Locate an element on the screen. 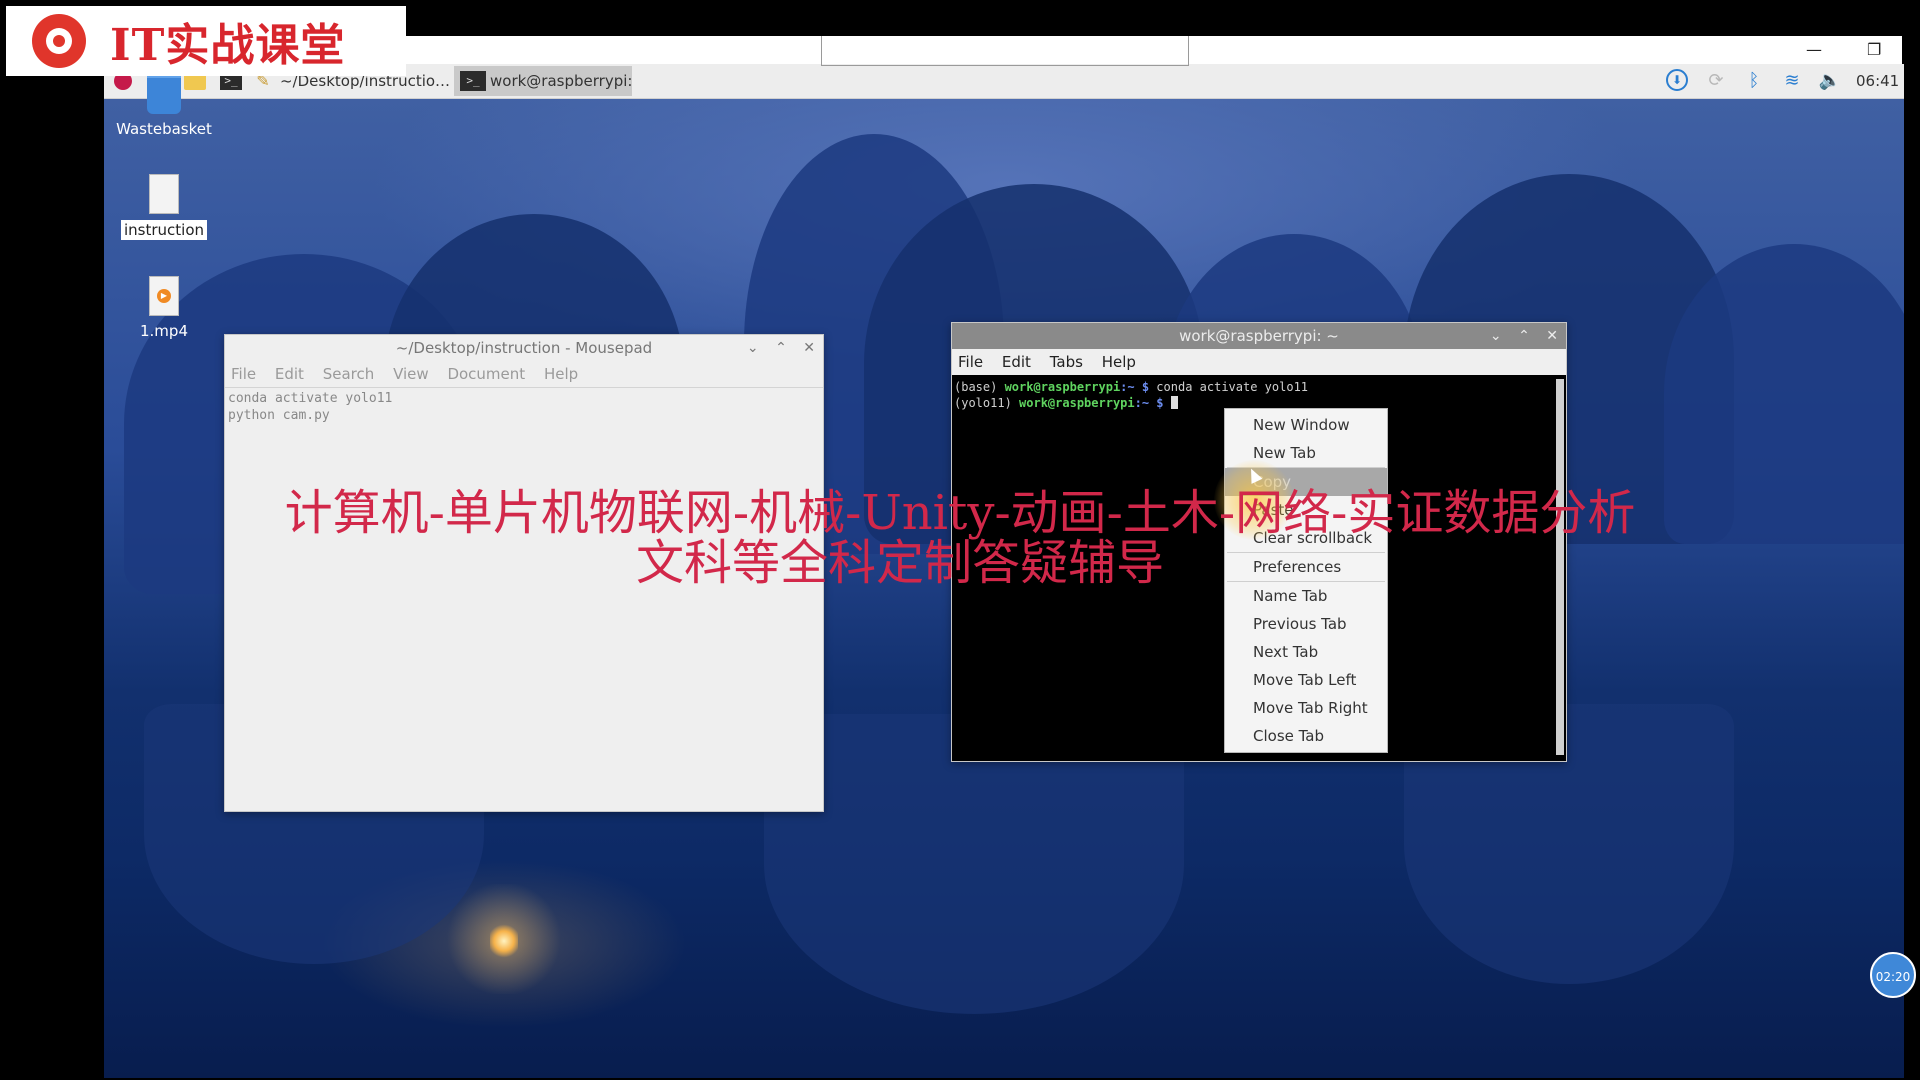 This screenshot has height=1080, width=1920. host-window-strip: — ❐ is located at coordinates (1154, 51).